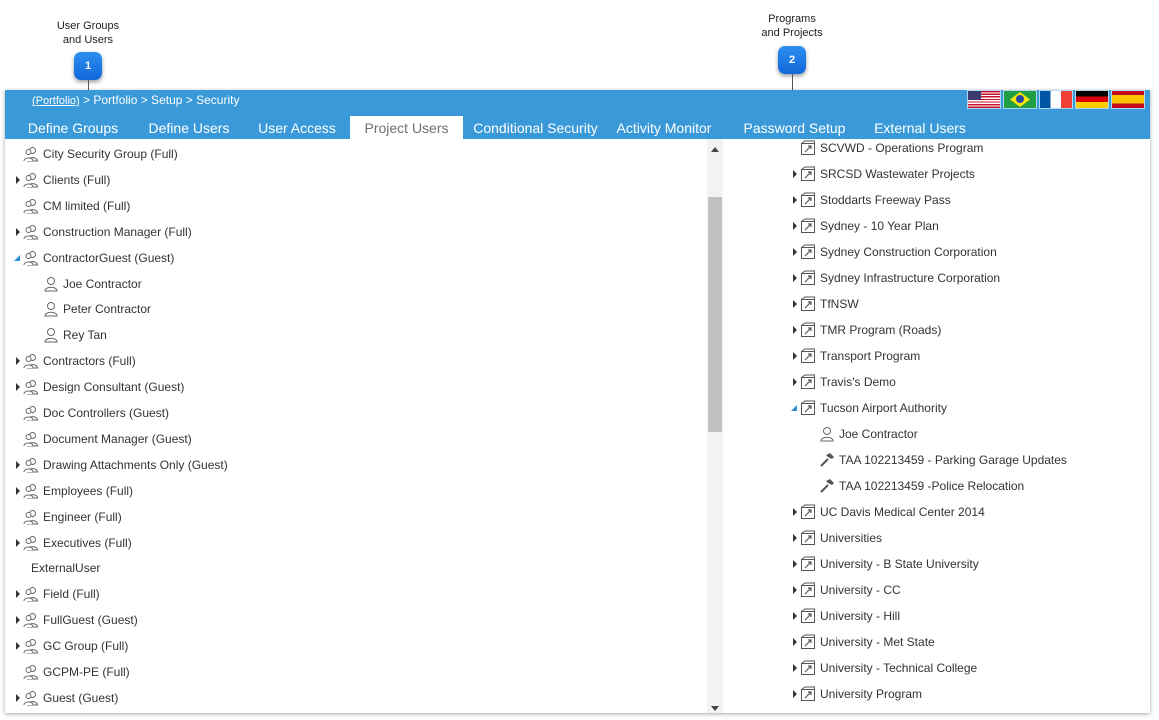  What do you see at coordinates (1092, 99) in the screenshot?
I see `flag-germany-icon` at bounding box center [1092, 99].